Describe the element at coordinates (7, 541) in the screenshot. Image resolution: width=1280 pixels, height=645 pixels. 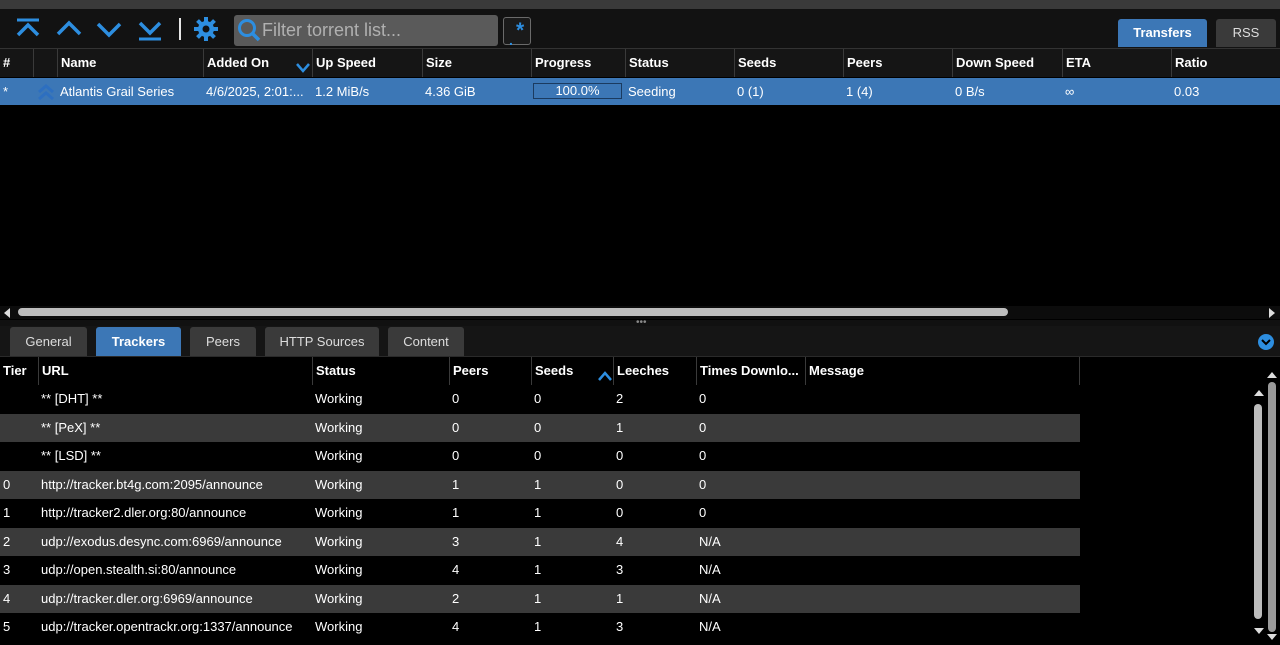
I see `tracker-tier: 2` at that location.